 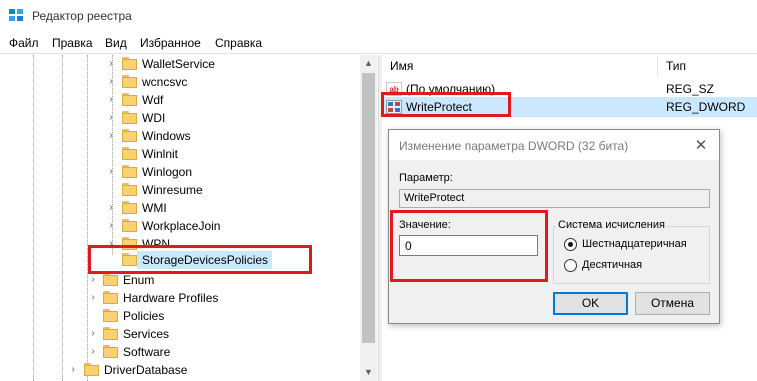 I want to click on scroll-up-icon: ▲, so click(x=368, y=63).